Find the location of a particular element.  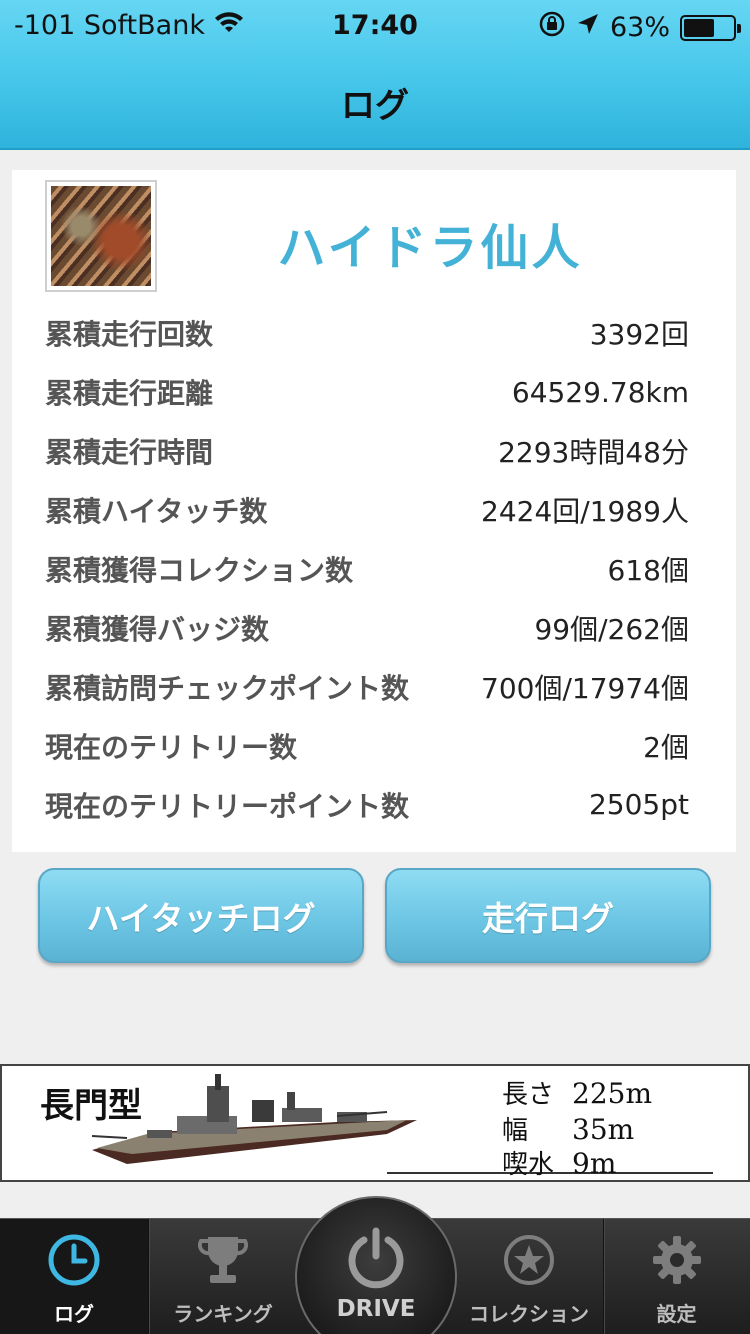

tab-collection: コレクション is located at coordinates (529, 1276).